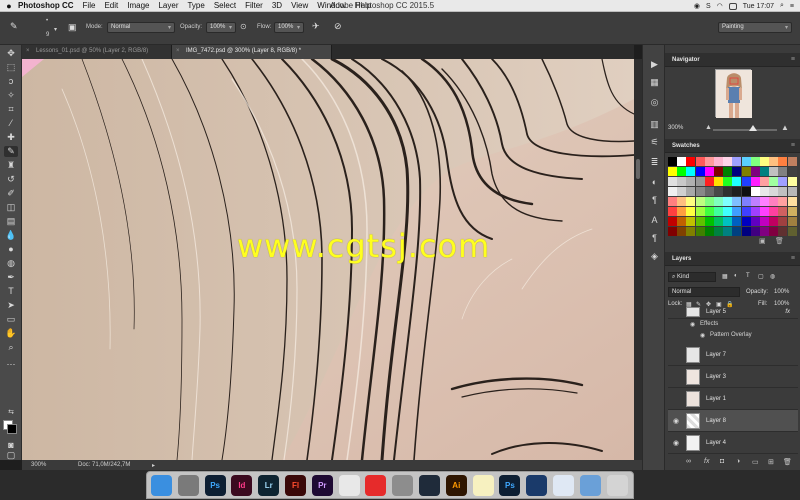 The height and width of the screenshot is (500, 800). I want to click on dock-photoshop-icon: Ps, so click(215, 485).